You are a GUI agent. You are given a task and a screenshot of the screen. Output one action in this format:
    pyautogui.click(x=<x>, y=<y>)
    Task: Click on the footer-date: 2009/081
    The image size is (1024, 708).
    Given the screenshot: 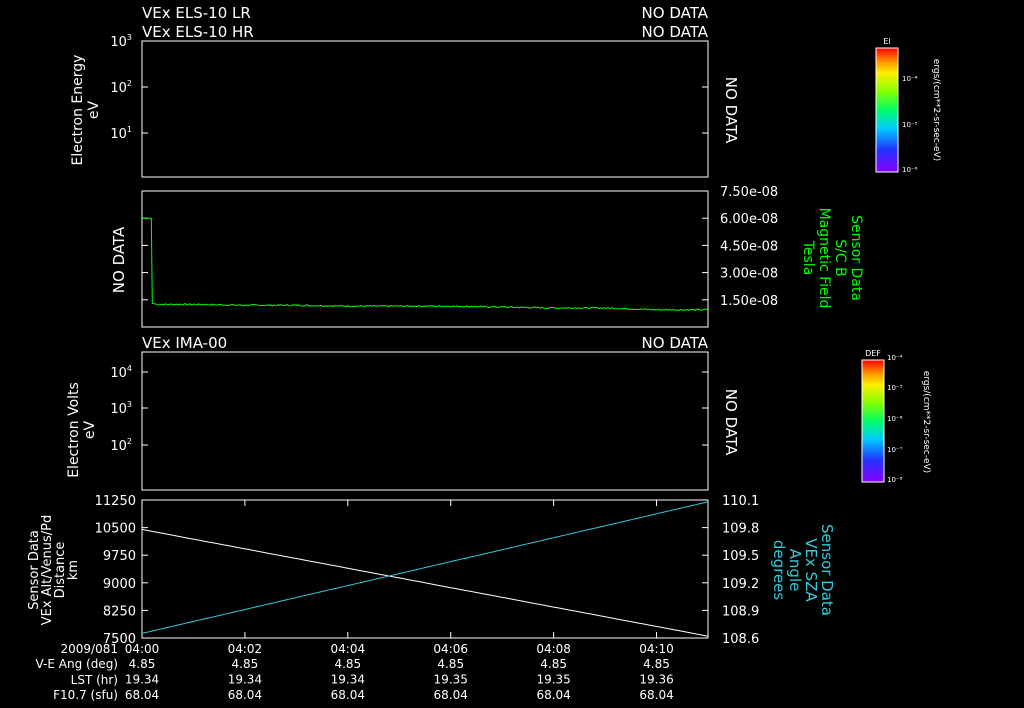 What is the action you would take?
    pyautogui.click(x=90, y=649)
    